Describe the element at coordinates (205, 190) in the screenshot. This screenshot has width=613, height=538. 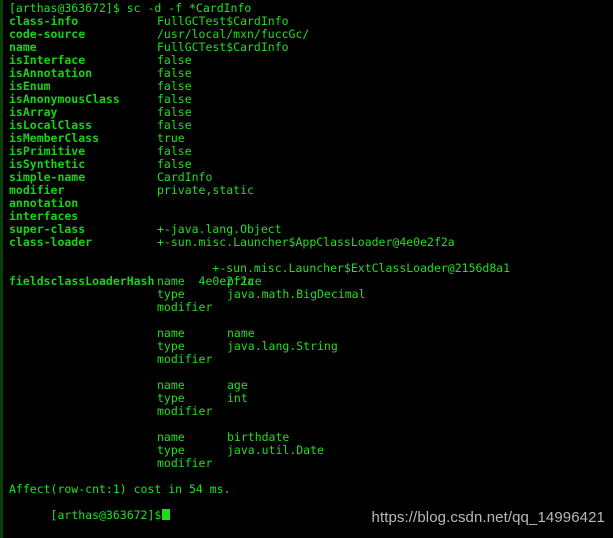
I see `class-info-value: private,static` at that location.